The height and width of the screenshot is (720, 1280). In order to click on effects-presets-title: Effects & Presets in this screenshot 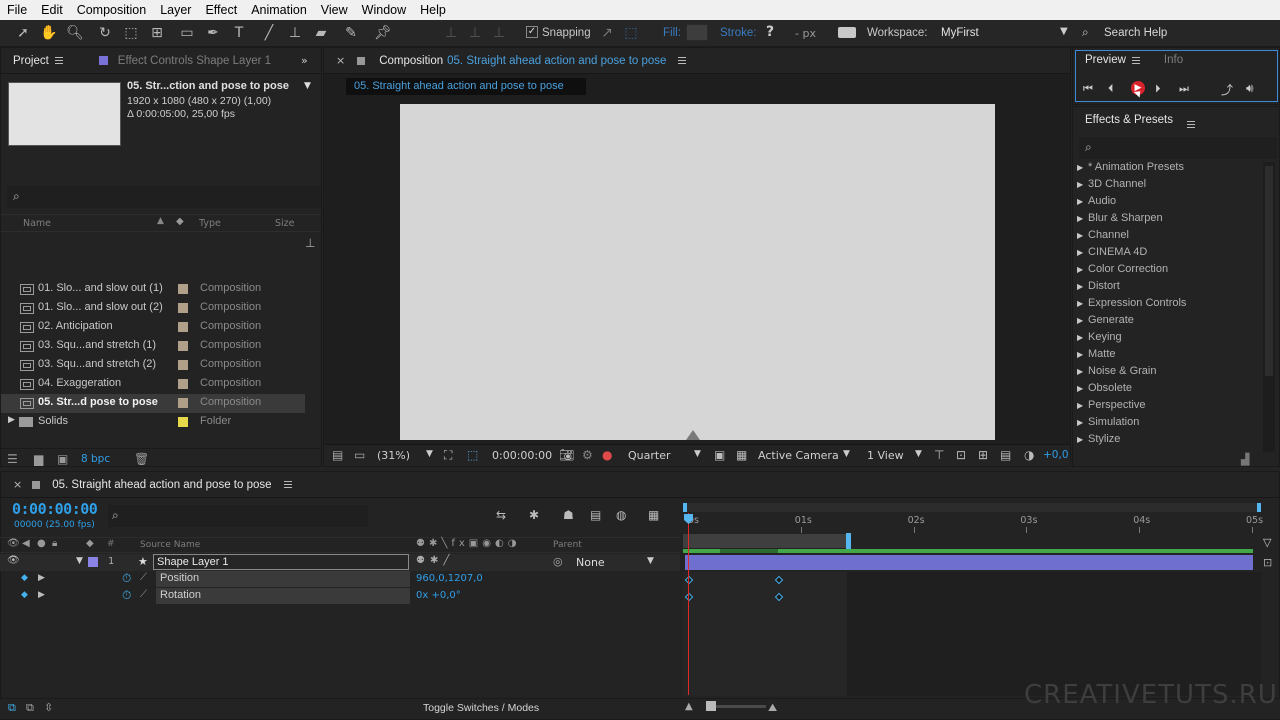, I will do `click(1129, 120)`.